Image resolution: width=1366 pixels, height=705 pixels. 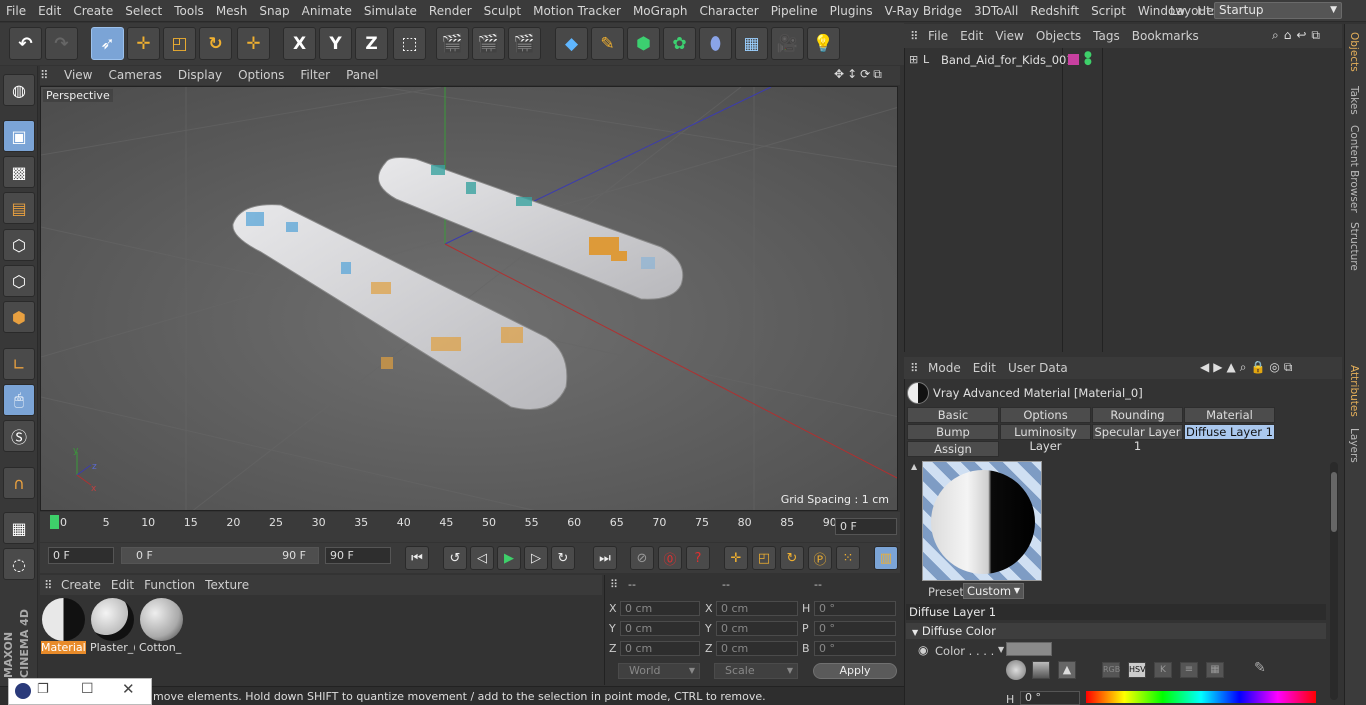 What do you see at coordinates (913, 59) in the screenshot?
I see `expand-icon: ⊞` at bounding box center [913, 59].